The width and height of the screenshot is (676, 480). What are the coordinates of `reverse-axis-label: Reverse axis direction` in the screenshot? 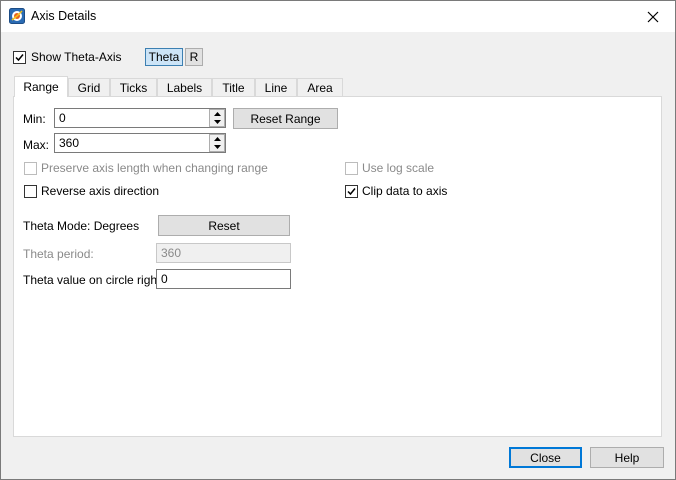 It's located at (100, 191).